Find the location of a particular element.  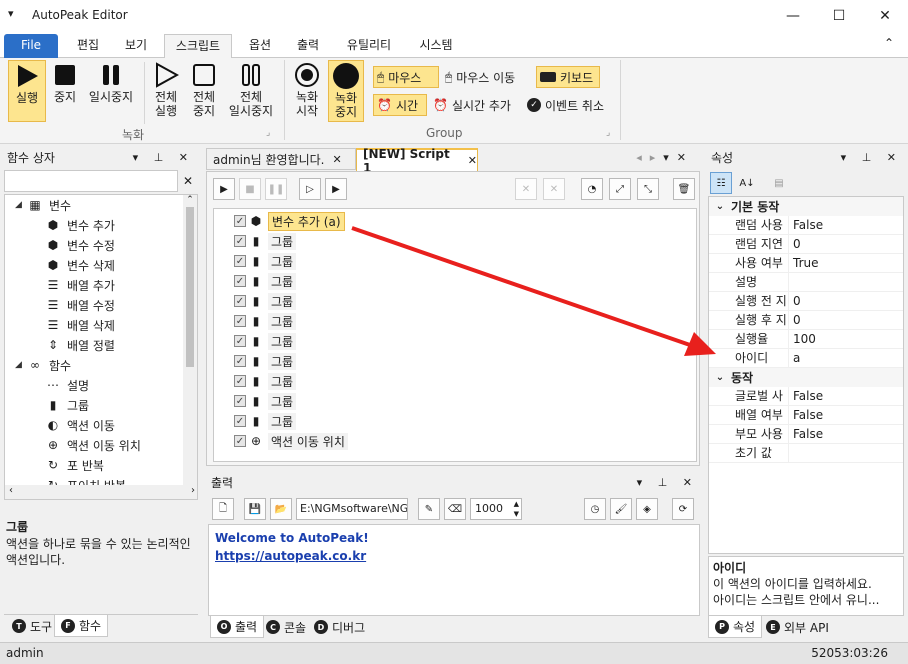

property-value: True is located at coordinates (804, 263).